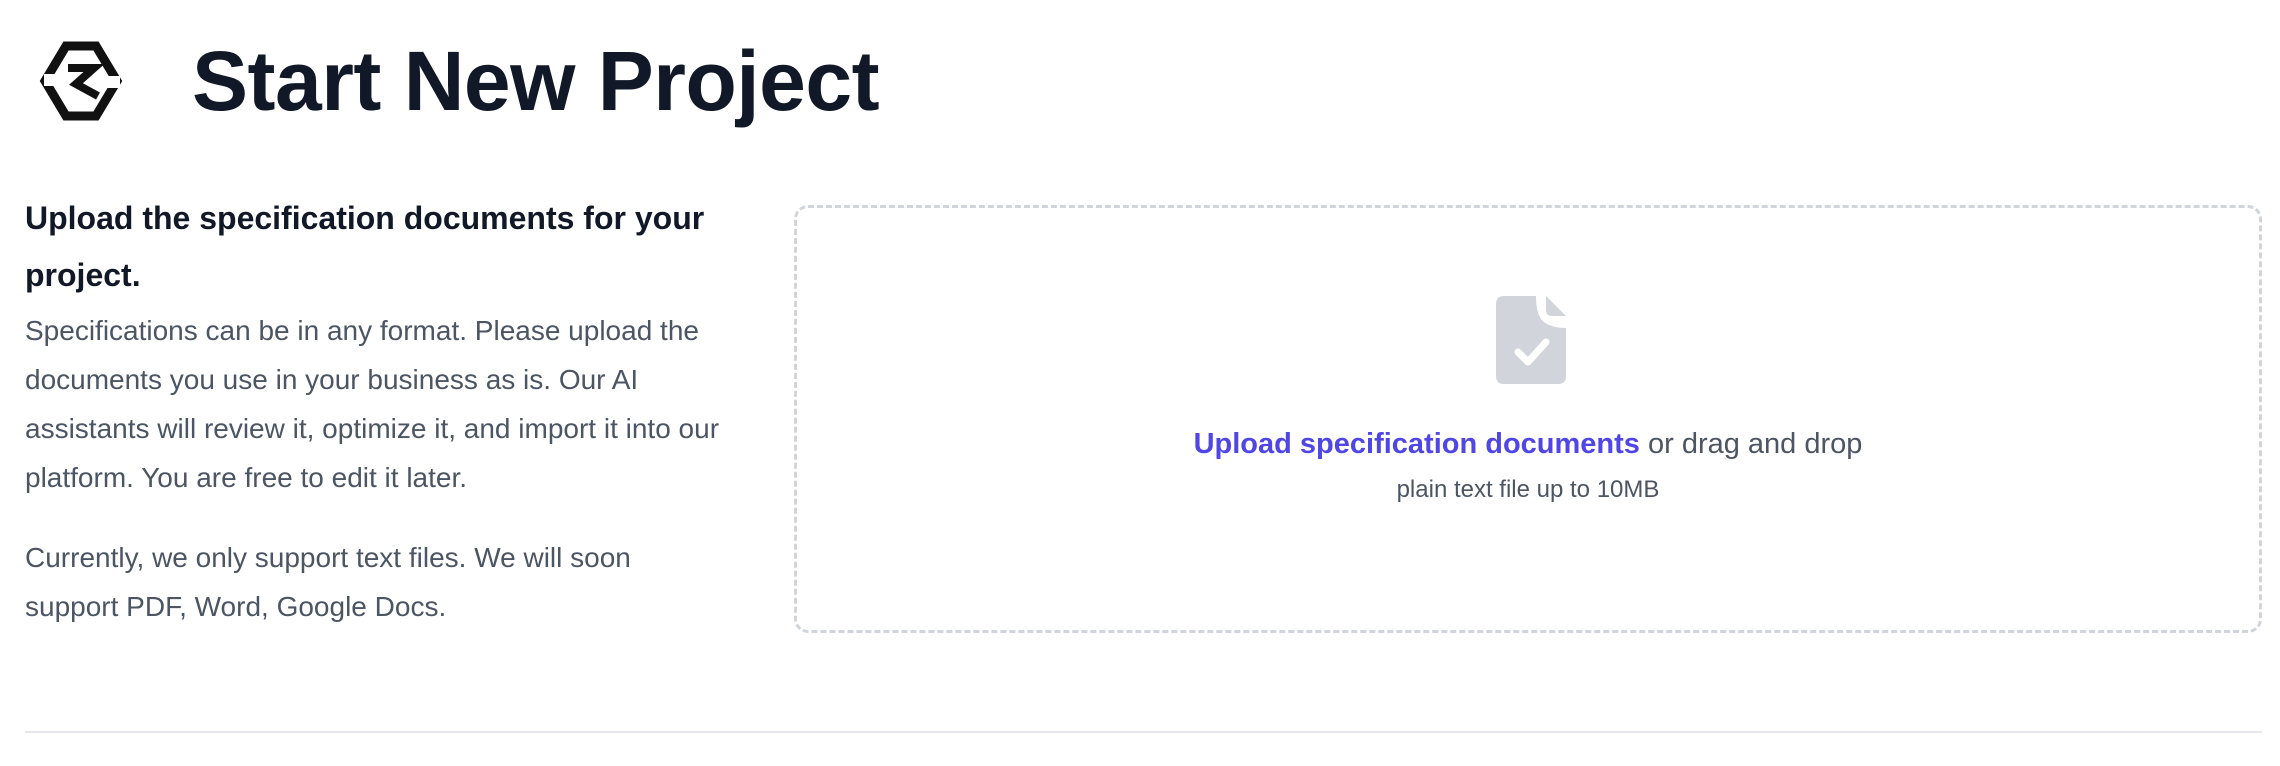 The width and height of the screenshot is (2280, 766). Describe the element at coordinates (81, 81) in the screenshot. I see `hexagon-squiggle-logo-icon` at that location.